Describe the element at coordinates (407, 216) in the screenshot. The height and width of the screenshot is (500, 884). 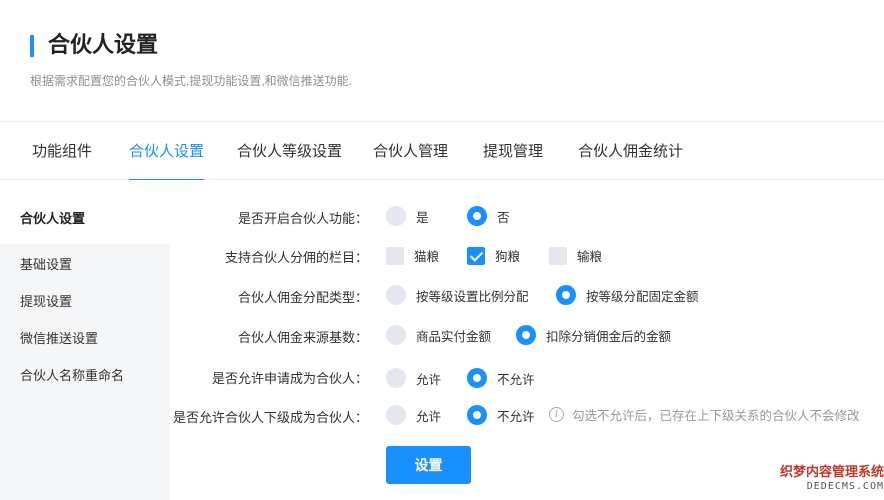
I see `radio-enable-yes: 是` at that location.